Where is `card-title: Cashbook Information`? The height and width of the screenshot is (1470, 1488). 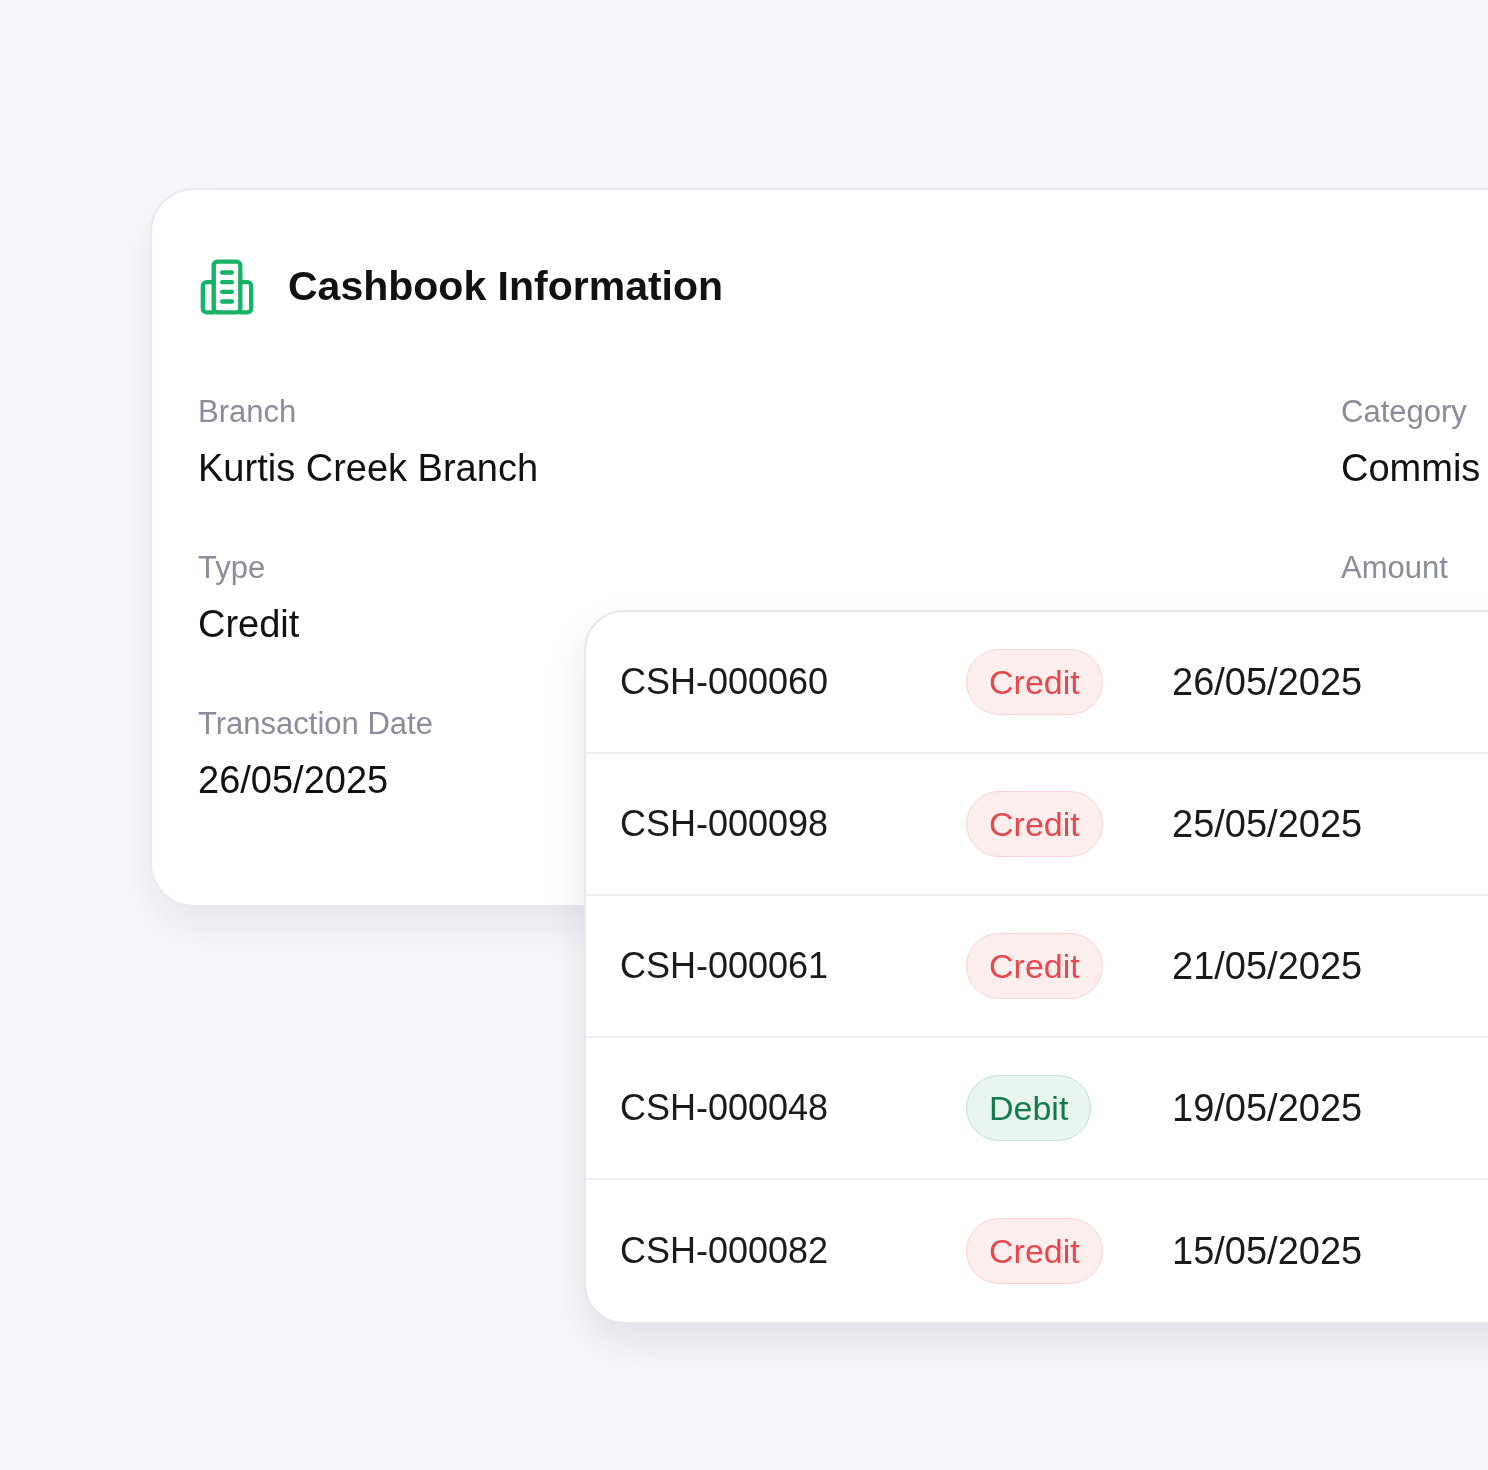
card-title: Cashbook Information is located at coordinates (506, 286).